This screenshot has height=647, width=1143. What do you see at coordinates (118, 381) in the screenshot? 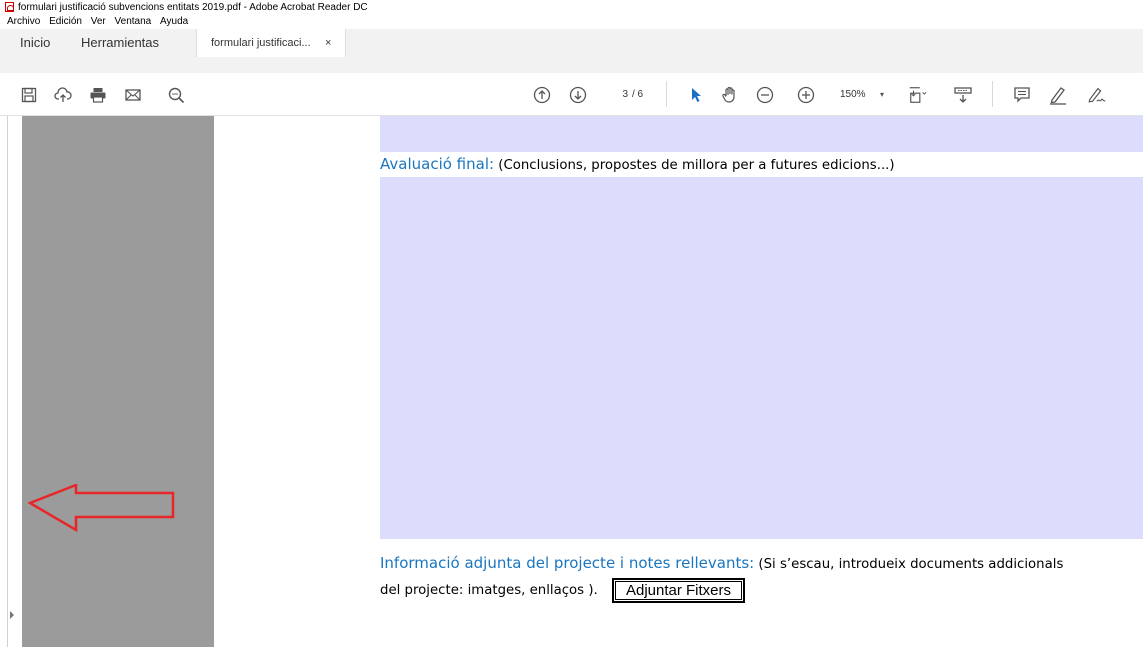
I see `navigation-panel` at bounding box center [118, 381].